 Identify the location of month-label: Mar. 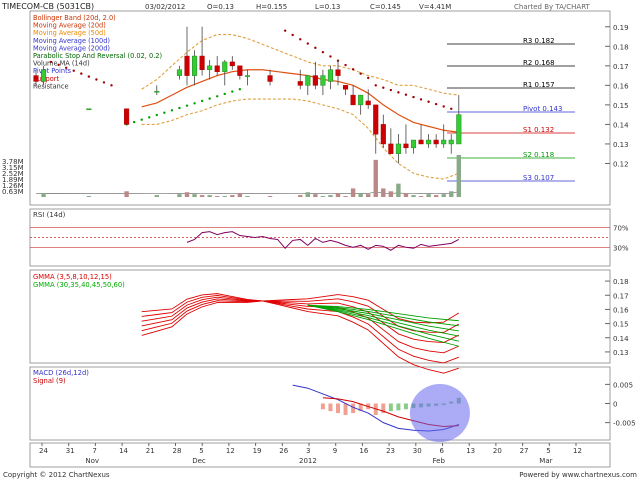
(545, 461).